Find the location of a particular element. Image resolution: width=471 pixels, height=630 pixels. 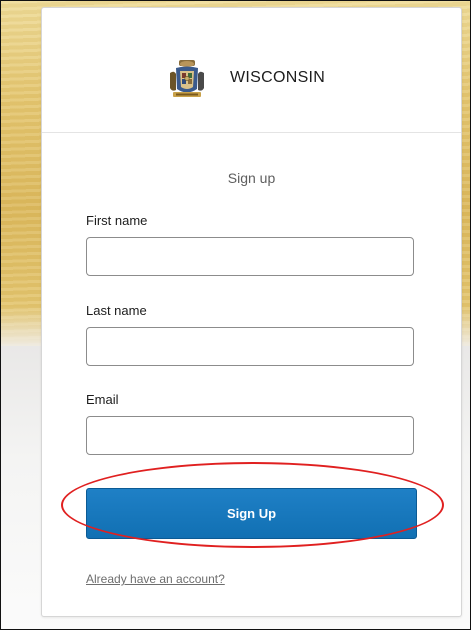

sign-up-button: Sign Up is located at coordinates (251, 513).